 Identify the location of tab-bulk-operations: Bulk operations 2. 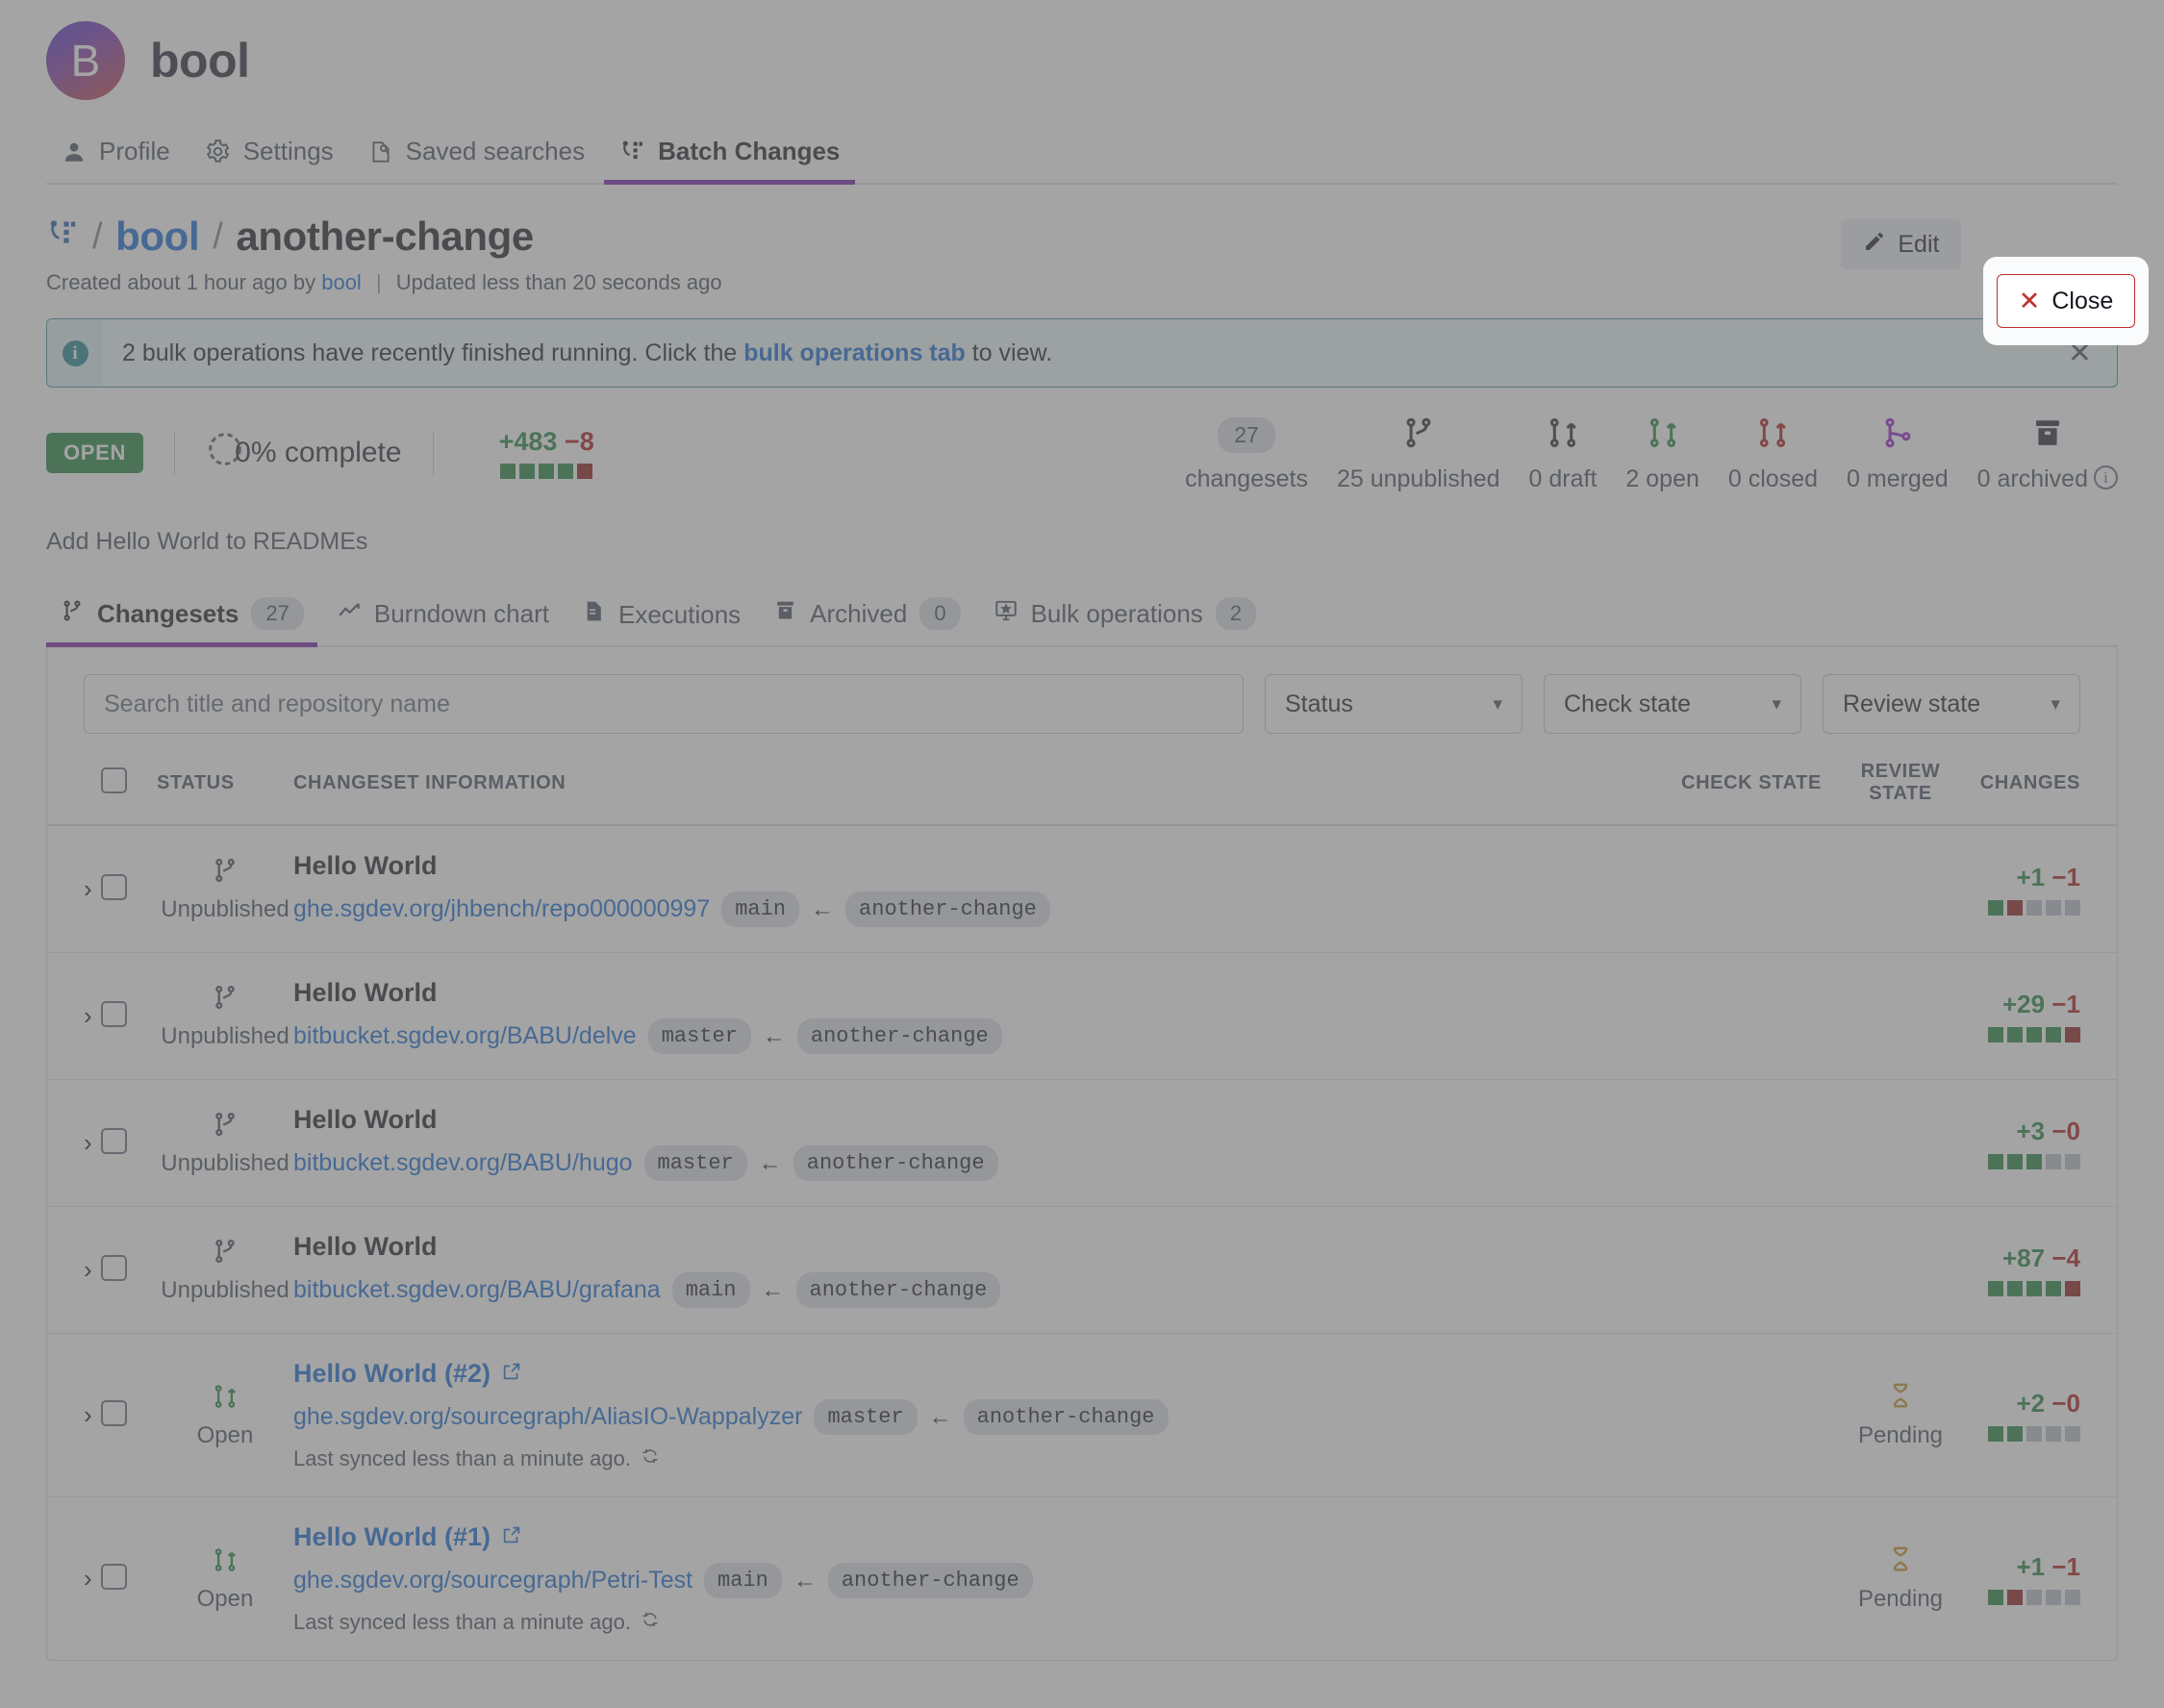
(1125, 617).